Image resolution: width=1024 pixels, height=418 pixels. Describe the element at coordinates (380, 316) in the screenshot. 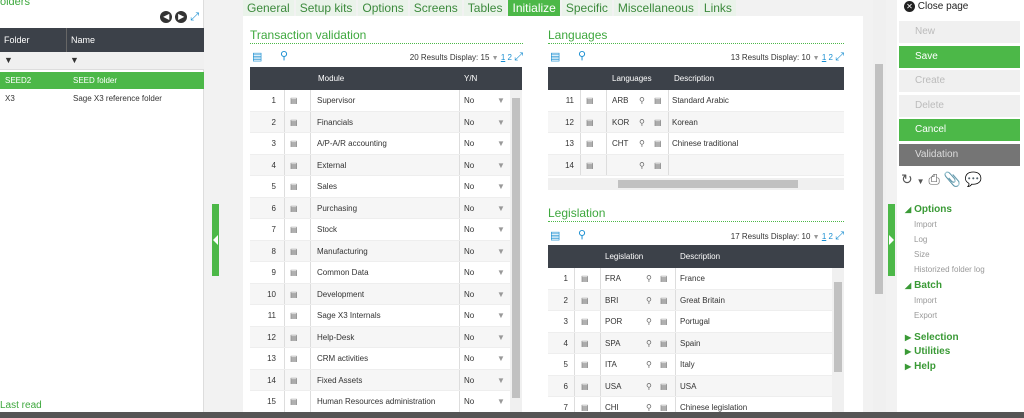

I see `table-row: 11 ▤ Sage X3 Internals No ▼` at that location.